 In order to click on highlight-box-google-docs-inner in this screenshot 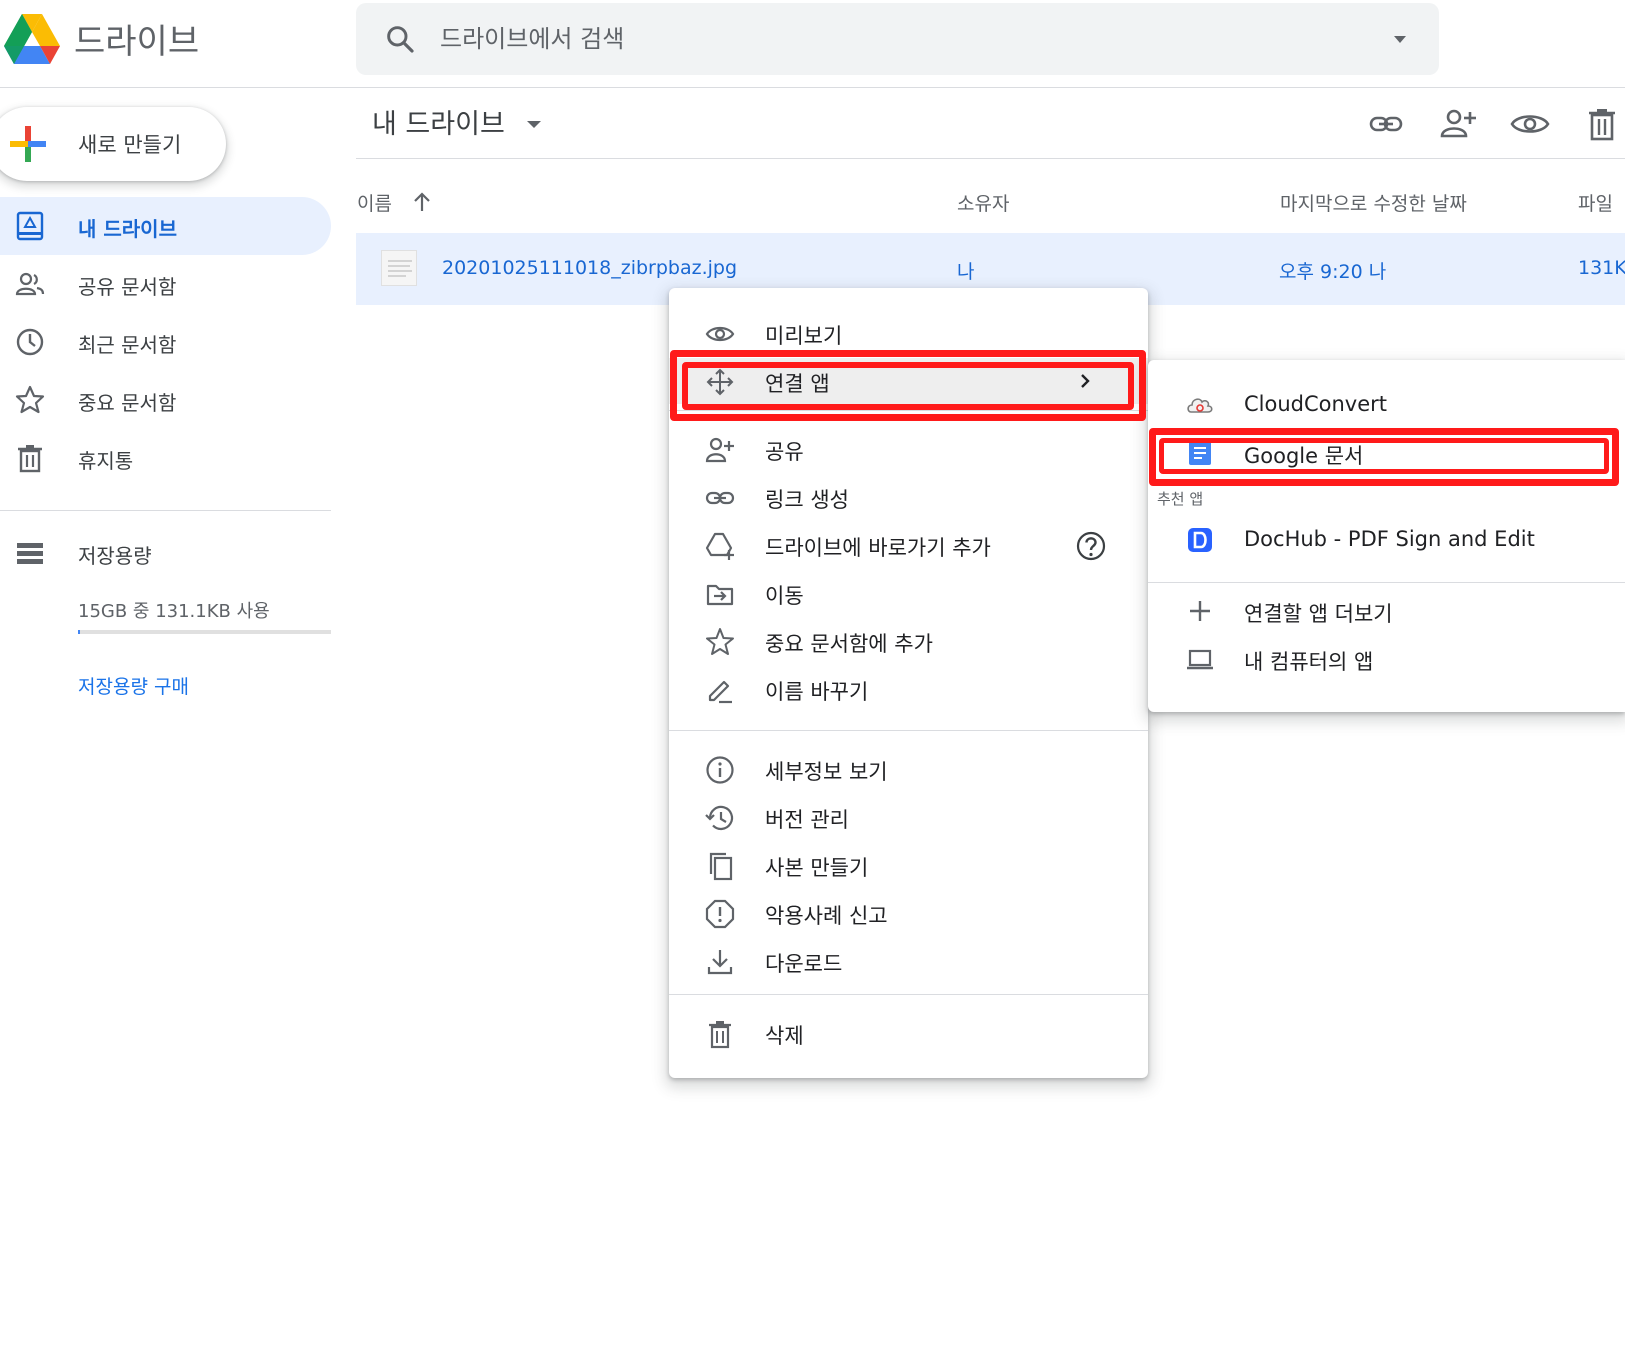, I will do `click(1384, 456)`.